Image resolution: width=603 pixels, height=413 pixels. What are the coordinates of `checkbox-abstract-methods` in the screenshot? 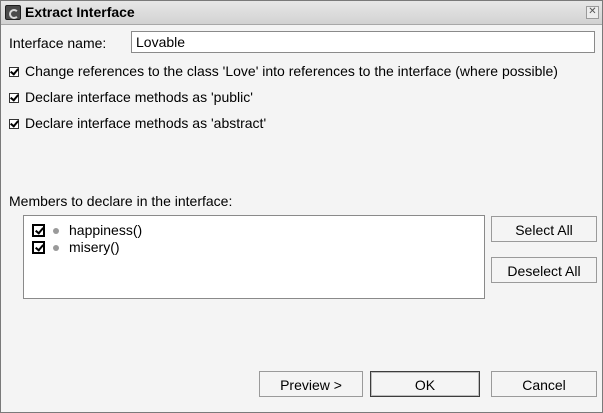 It's located at (14, 124).